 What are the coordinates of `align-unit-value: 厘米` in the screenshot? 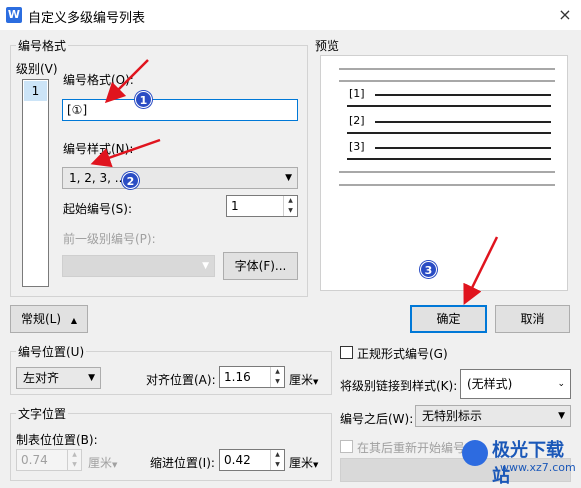 It's located at (301, 380).